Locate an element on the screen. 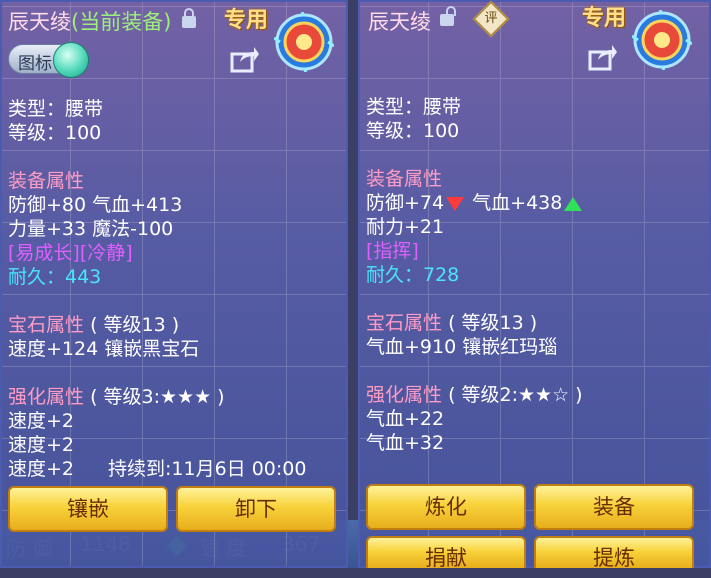 The width and height of the screenshot is (711, 578). extract-button: 提炼 is located at coordinates (614, 553).